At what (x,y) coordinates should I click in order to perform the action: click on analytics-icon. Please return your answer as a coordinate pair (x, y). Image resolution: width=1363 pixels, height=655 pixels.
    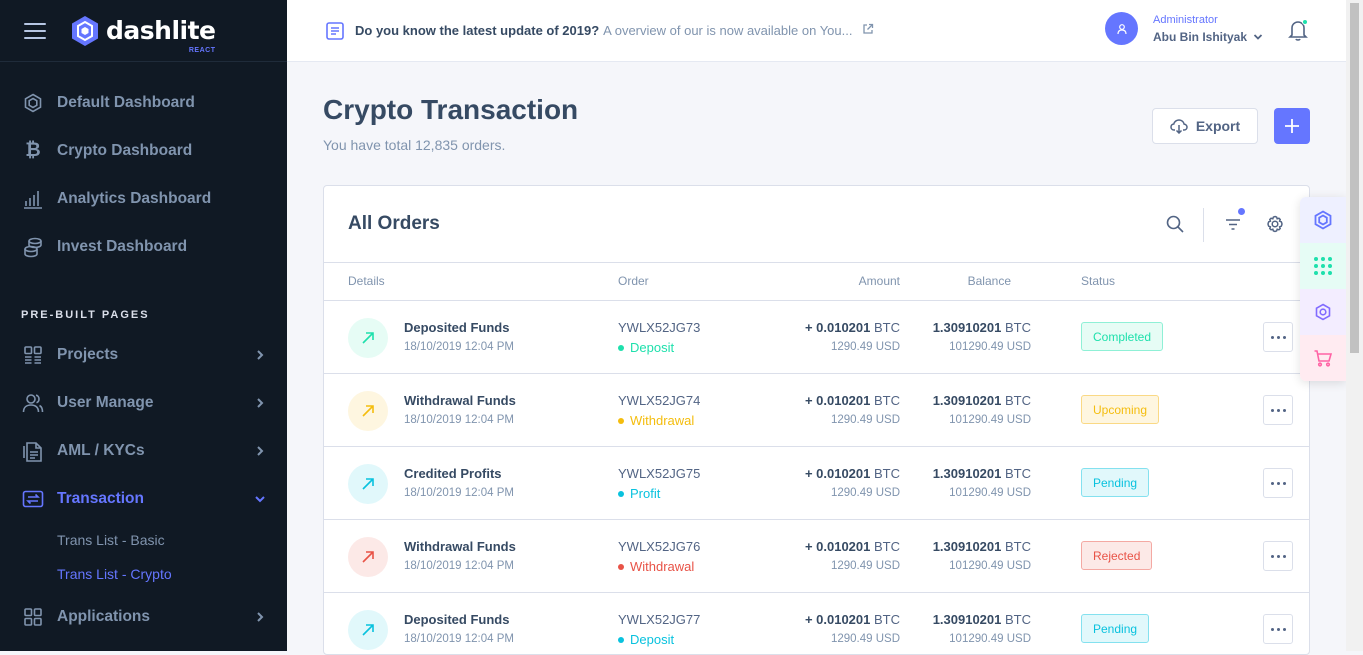
    Looking at the image, I should click on (33, 199).